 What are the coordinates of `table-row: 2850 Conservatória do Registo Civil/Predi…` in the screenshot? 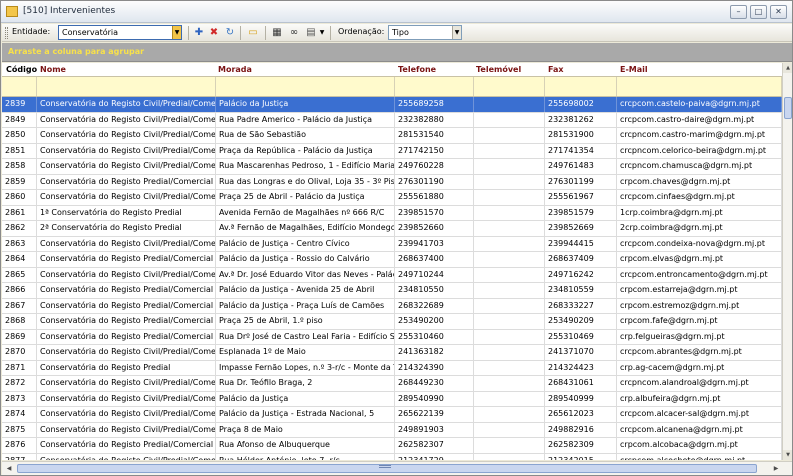 It's located at (392, 136).